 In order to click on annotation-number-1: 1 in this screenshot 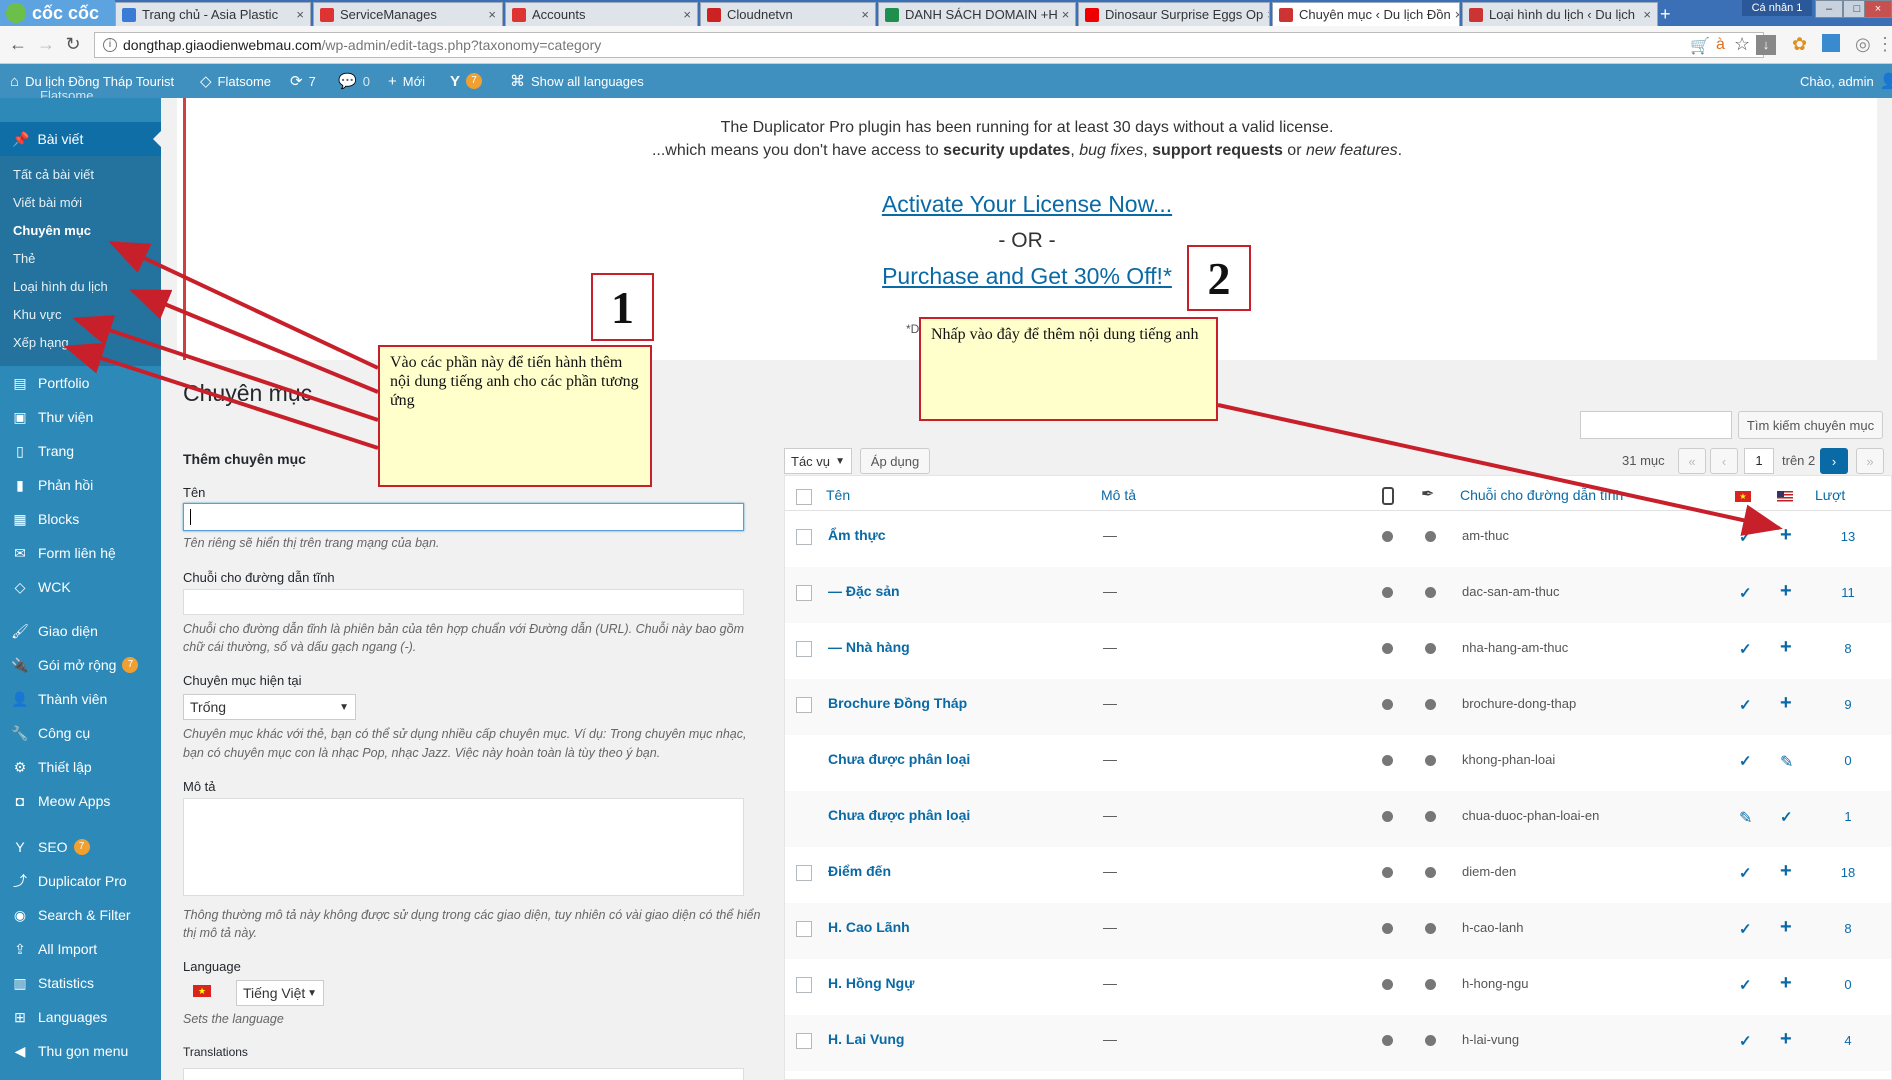, I will do `click(622, 307)`.